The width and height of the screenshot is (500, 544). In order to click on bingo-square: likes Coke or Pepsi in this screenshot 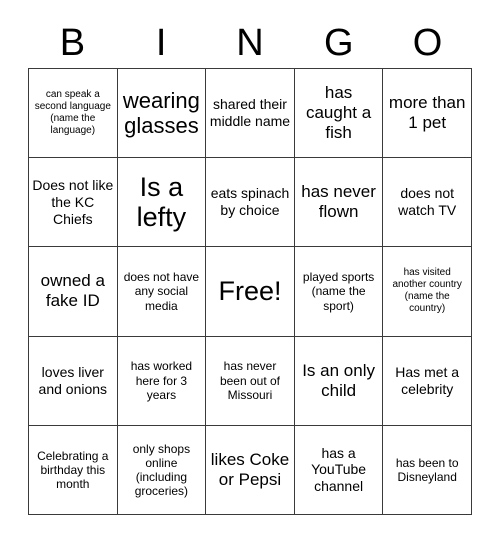, I will do `click(250, 470)`.